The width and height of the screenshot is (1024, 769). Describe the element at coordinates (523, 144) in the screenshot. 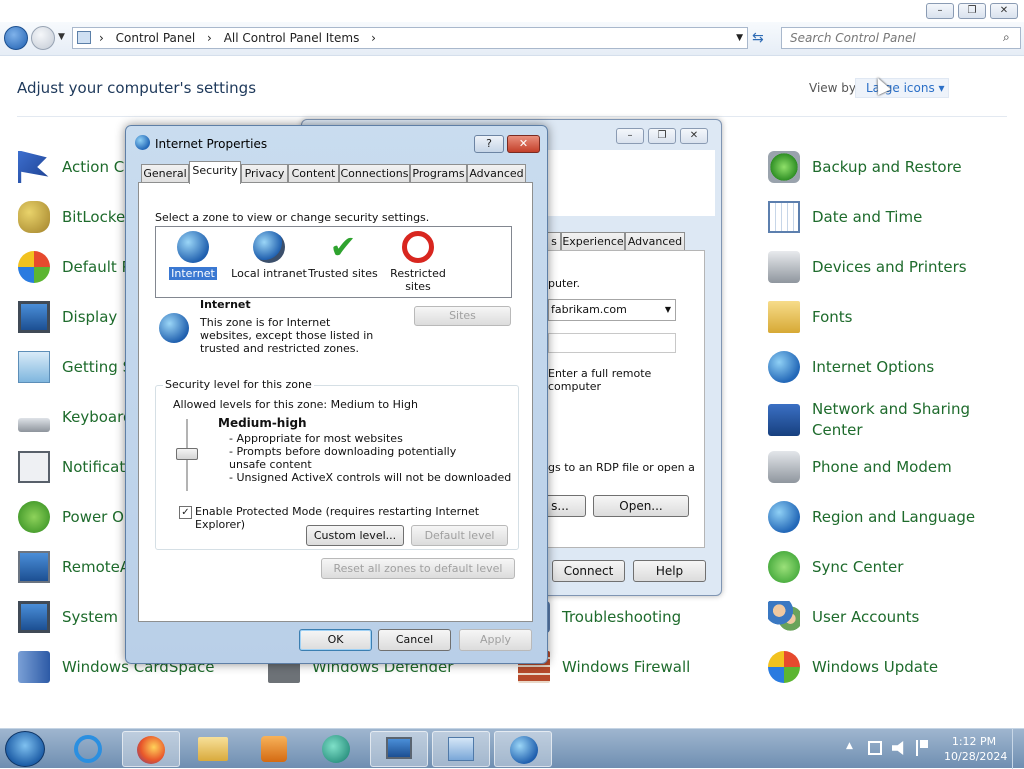

I see `dialog-close-button: ✕` at that location.